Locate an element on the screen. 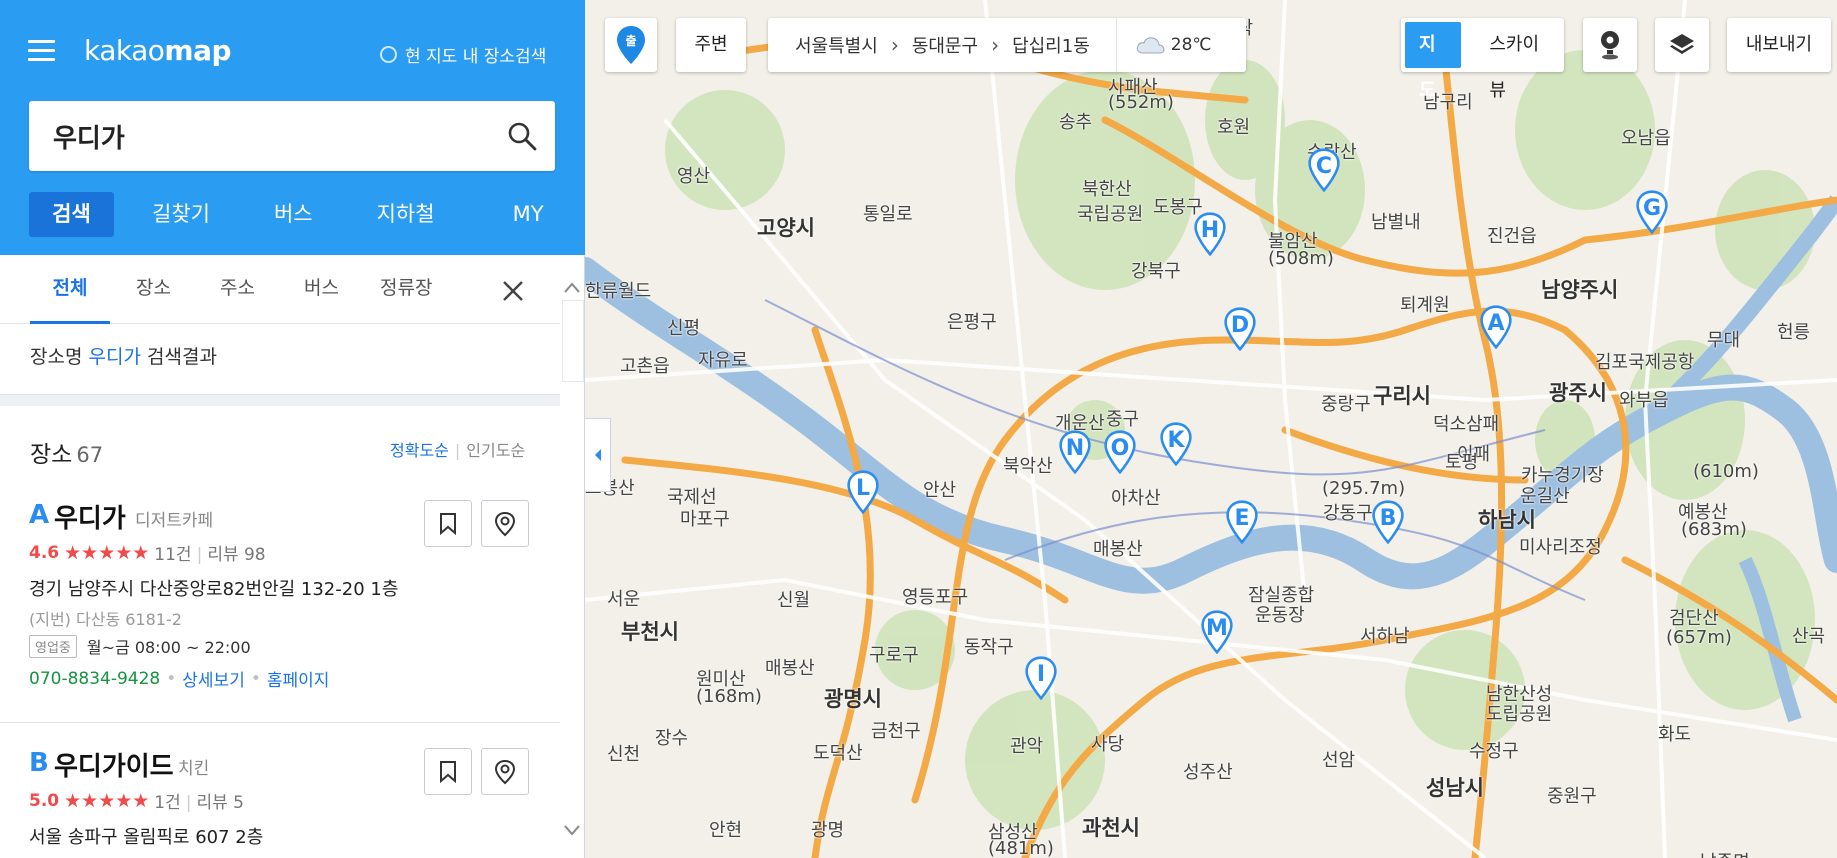 This screenshot has height=858, width=1837. map-marker-e: E is located at coordinates (1242, 526).